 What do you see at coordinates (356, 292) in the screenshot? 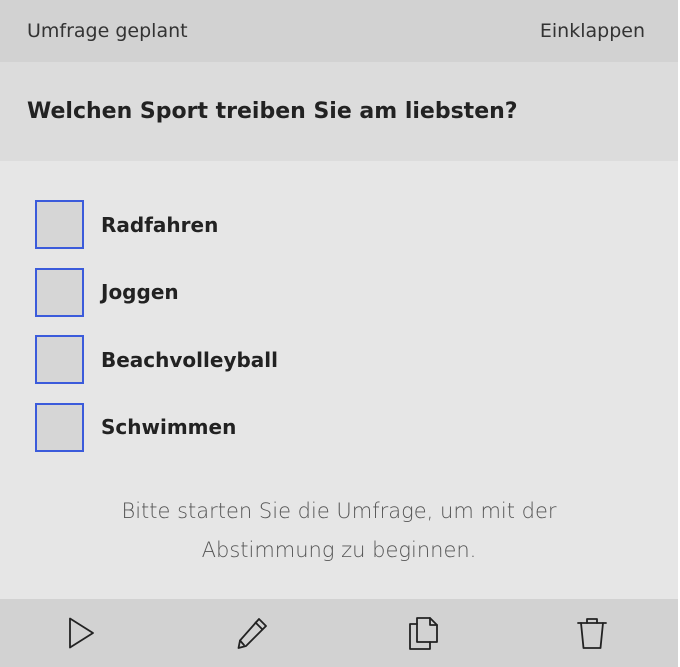
I see `poll-option-joggen: Joggen` at bounding box center [356, 292].